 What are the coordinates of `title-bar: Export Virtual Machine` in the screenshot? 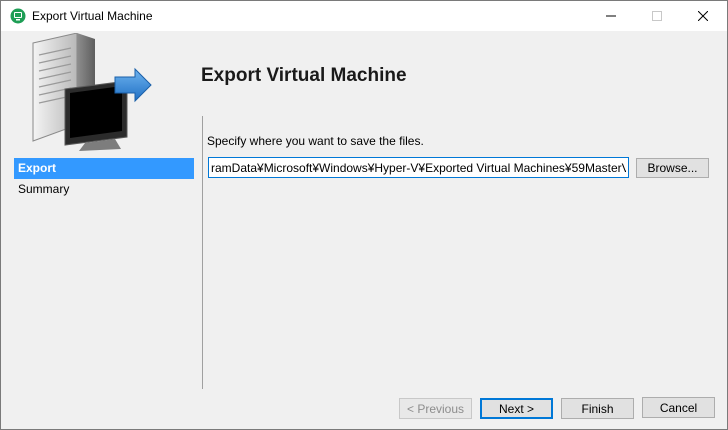 It's located at (364, 16).